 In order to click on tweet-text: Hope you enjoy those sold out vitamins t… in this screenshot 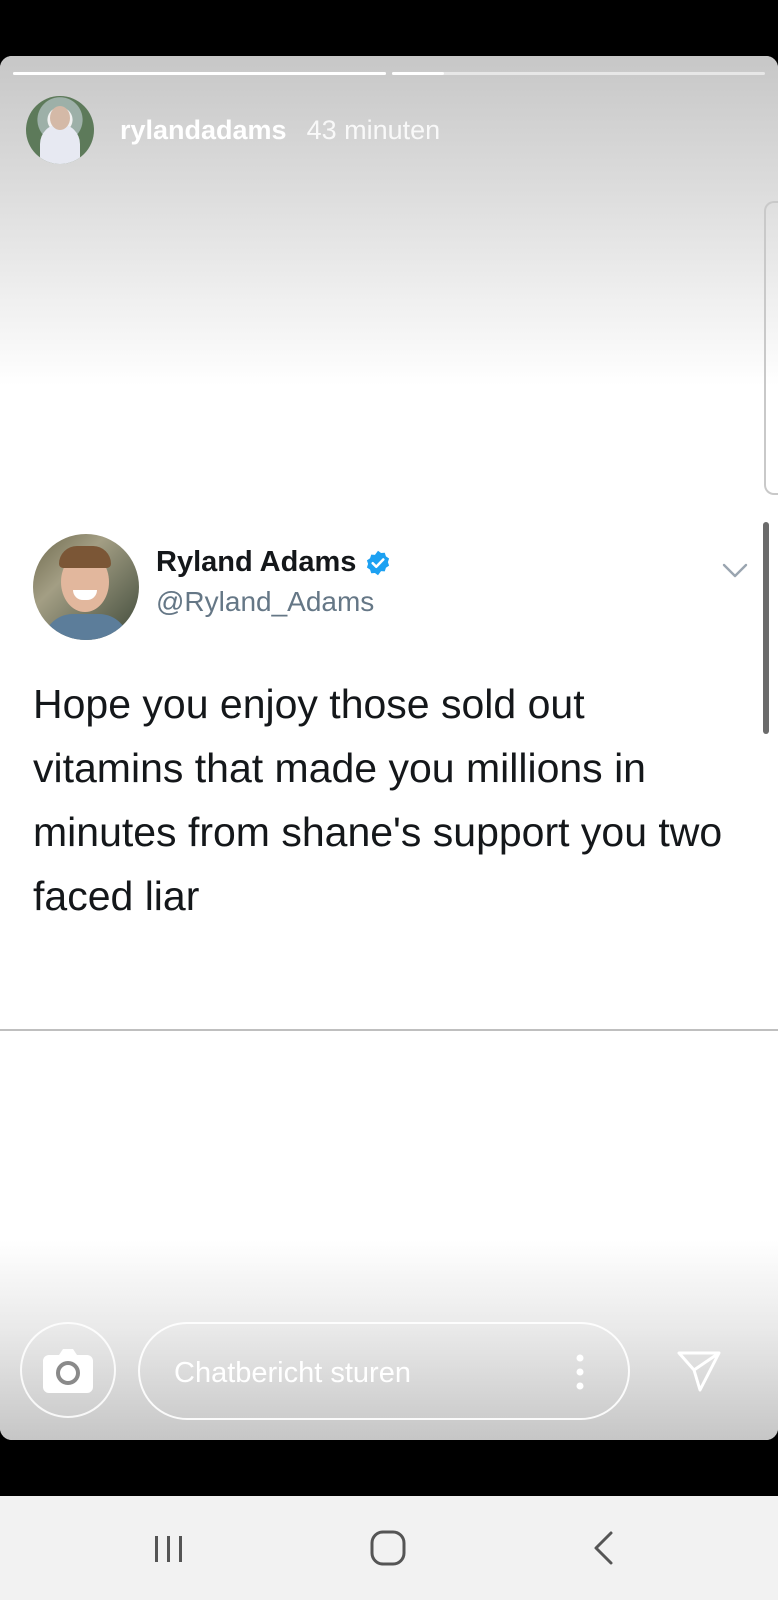, I will do `click(378, 800)`.